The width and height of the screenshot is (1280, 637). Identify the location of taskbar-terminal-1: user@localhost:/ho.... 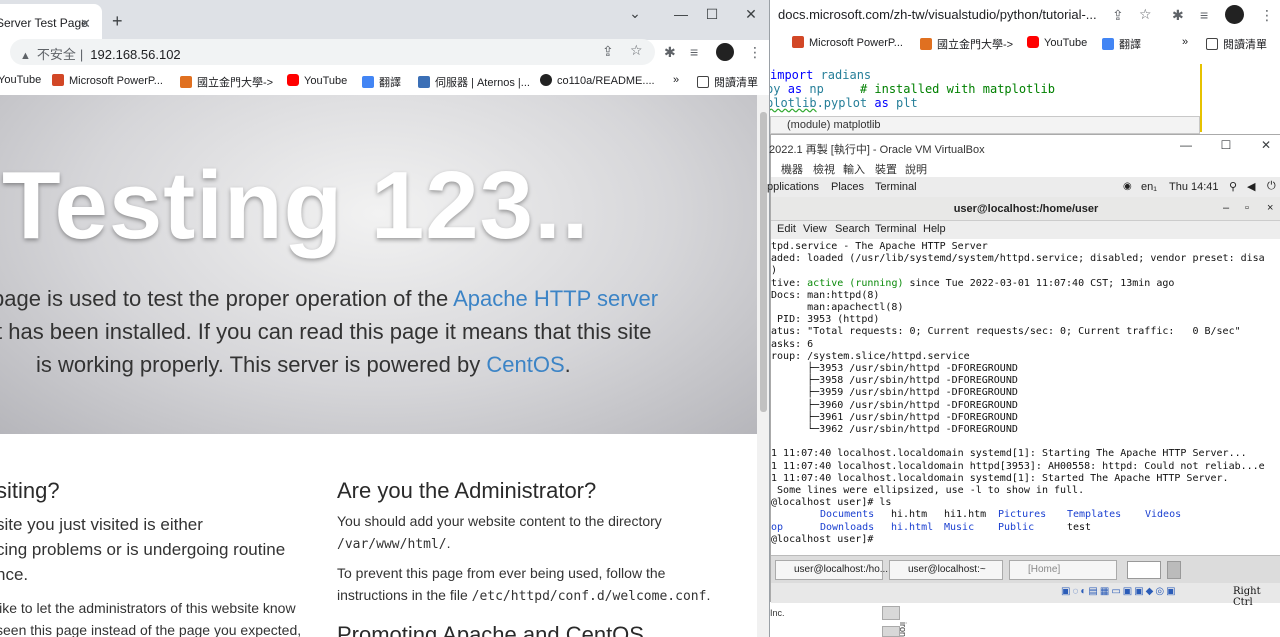
(831, 570).